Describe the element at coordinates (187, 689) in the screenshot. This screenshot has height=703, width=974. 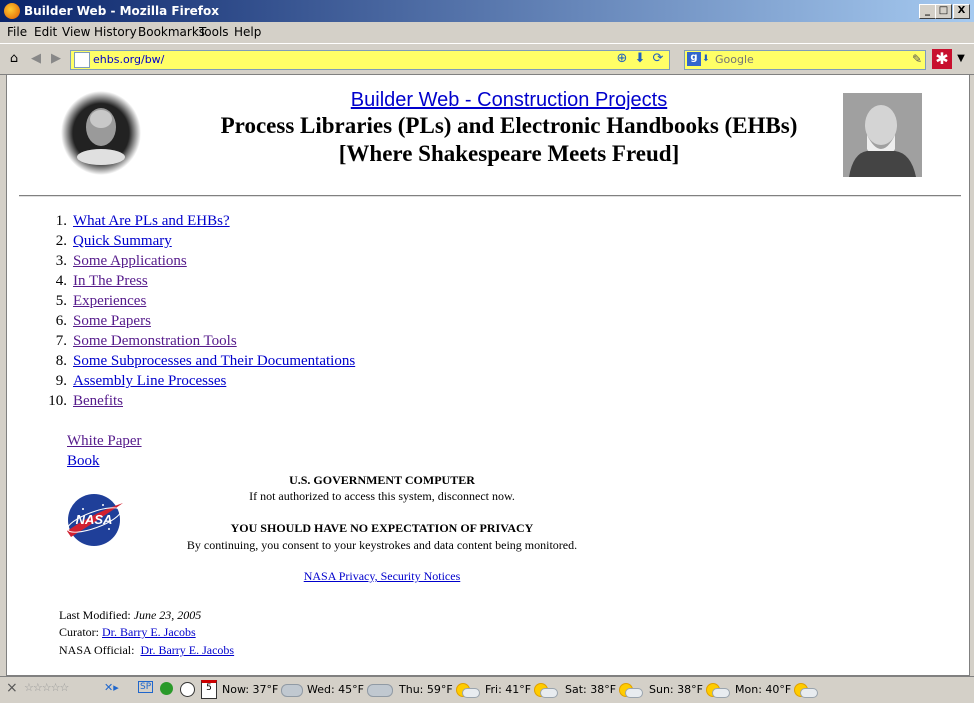
I see `clock-icon` at that location.